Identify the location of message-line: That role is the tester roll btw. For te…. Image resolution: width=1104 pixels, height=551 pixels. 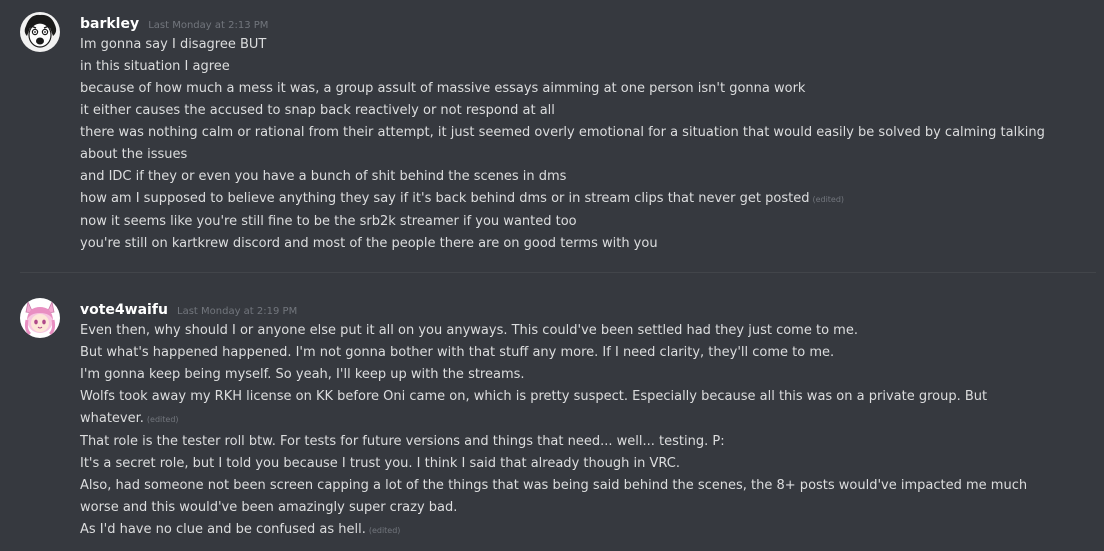
(402, 441).